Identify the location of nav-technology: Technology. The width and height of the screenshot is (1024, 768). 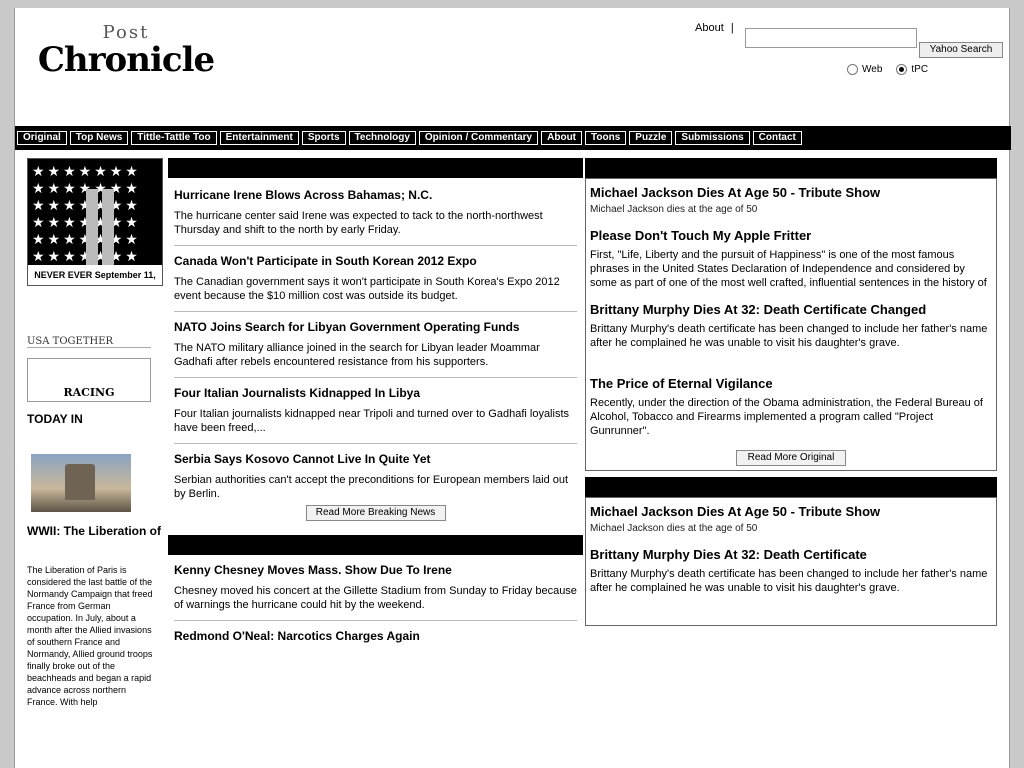
(382, 138).